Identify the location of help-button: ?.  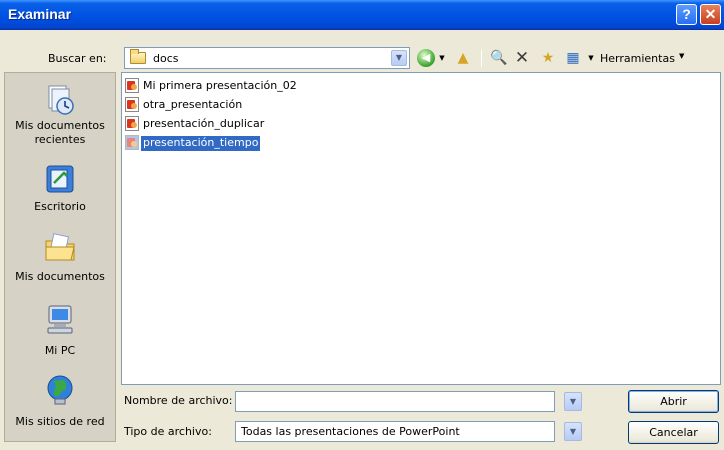
(686, 14).